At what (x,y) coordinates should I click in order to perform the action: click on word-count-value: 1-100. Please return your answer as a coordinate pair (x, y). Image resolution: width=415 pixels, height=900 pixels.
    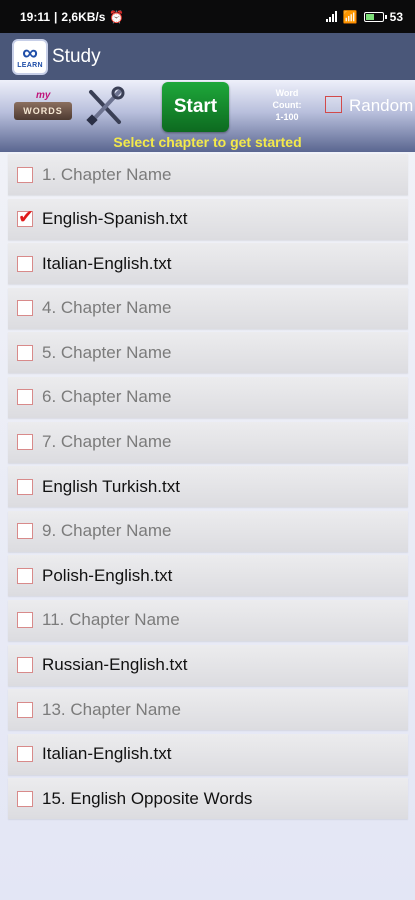
    Looking at the image, I should click on (287, 117).